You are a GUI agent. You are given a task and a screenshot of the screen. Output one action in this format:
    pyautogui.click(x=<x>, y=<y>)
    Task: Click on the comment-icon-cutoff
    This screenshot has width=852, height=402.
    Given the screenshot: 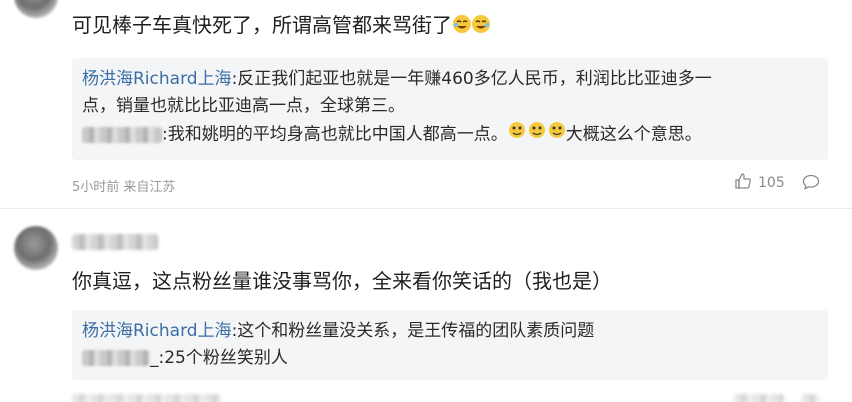 What is the action you would take?
    pyautogui.click(x=811, y=398)
    